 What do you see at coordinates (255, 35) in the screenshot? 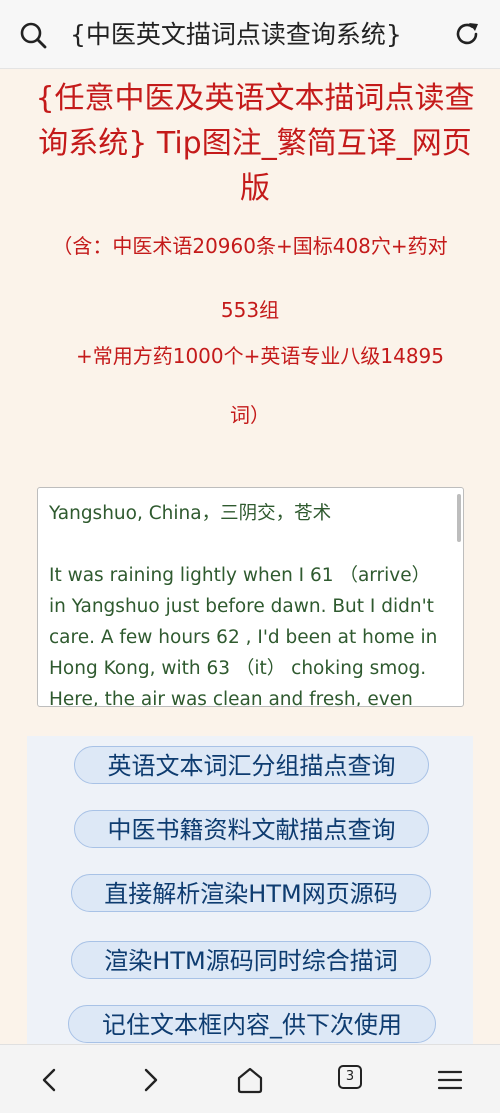
I see `page-title: {中医英文描词点读查询系统}` at bounding box center [255, 35].